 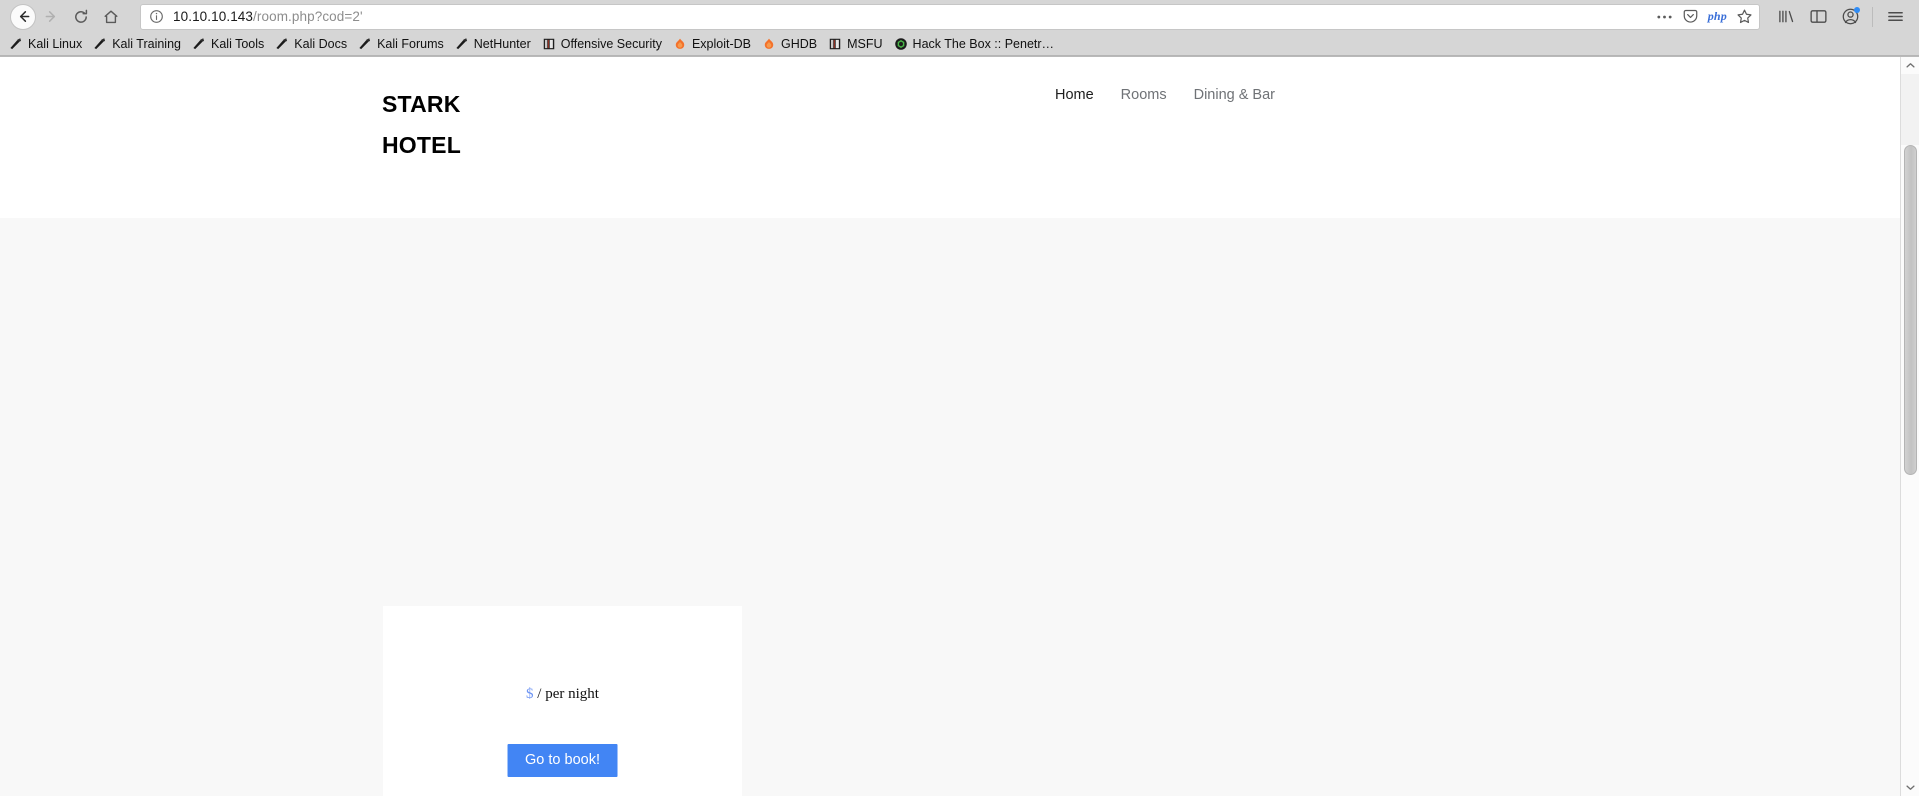 I want to click on bookmark-item: GHDB, so click(x=790, y=44).